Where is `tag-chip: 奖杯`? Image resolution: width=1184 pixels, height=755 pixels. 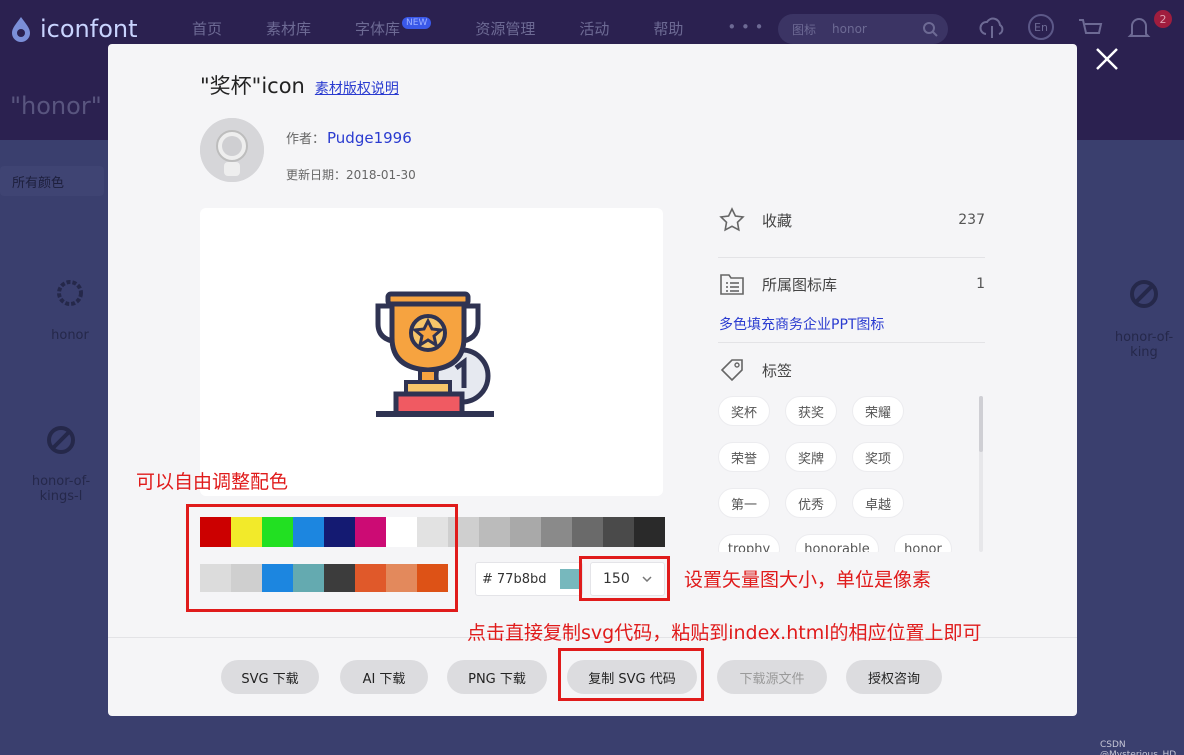
tag-chip: 奖杯 is located at coordinates (744, 411).